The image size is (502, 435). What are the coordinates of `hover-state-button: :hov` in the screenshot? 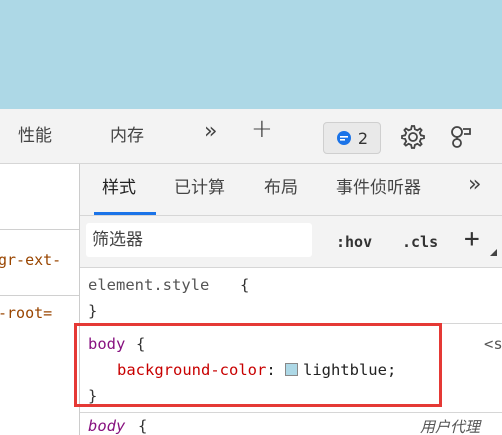 It's located at (354, 242).